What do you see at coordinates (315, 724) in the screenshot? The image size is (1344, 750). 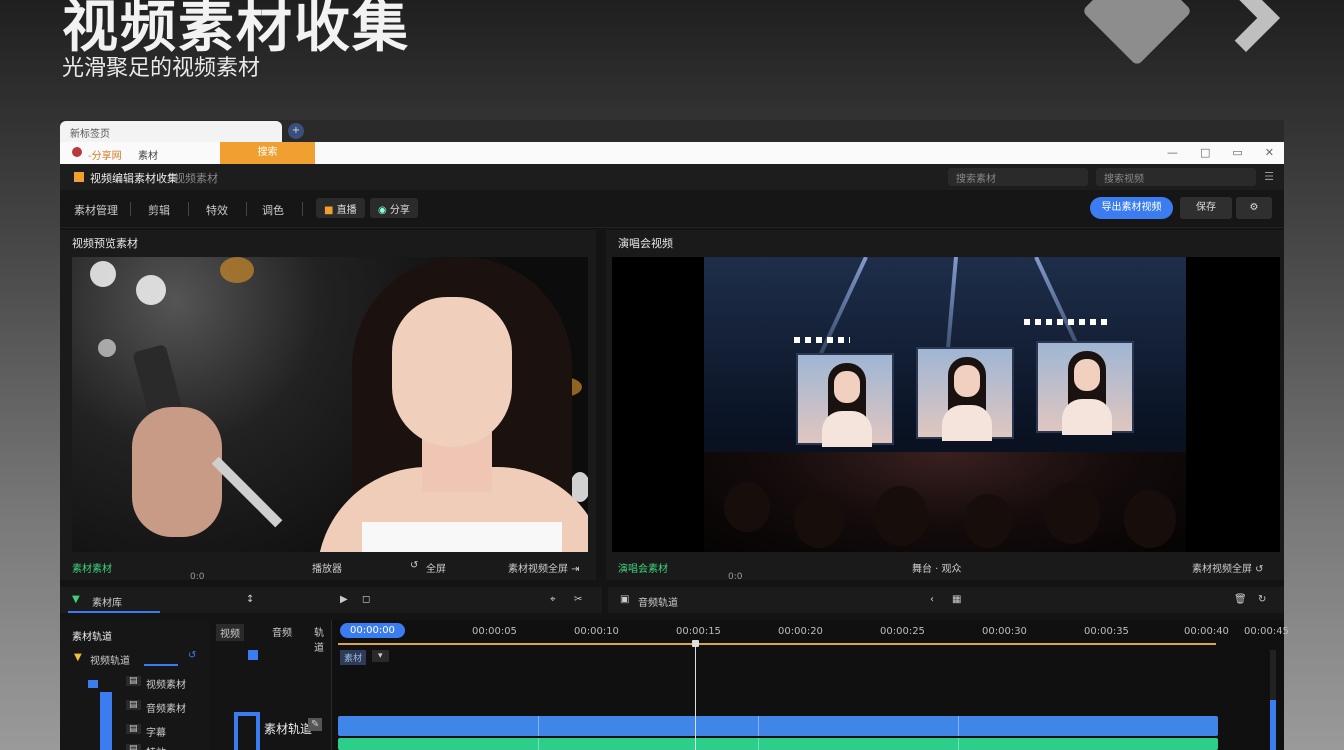 I see `col-bottom-icon: ✎` at bounding box center [315, 724].